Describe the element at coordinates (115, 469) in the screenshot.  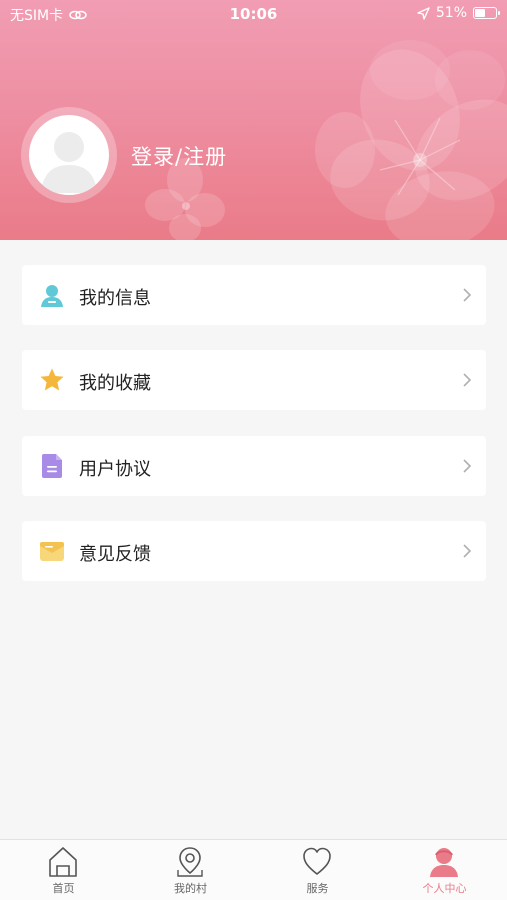
I see `menu-label: 用户协议` at that location.